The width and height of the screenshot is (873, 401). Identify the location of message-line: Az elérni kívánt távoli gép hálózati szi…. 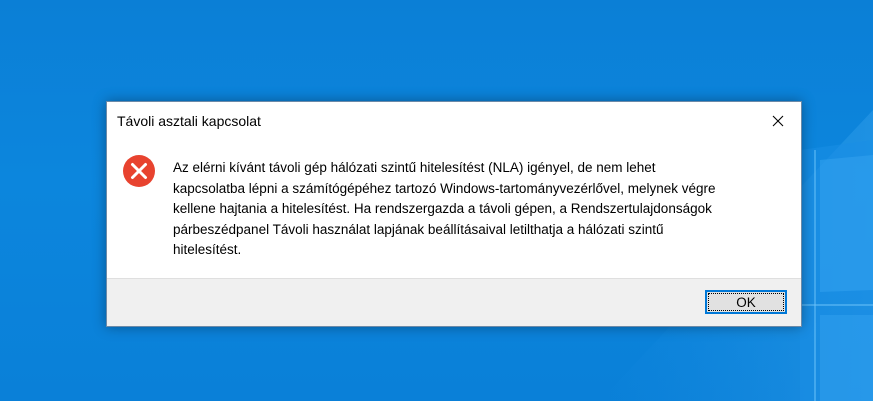
(414, 167).